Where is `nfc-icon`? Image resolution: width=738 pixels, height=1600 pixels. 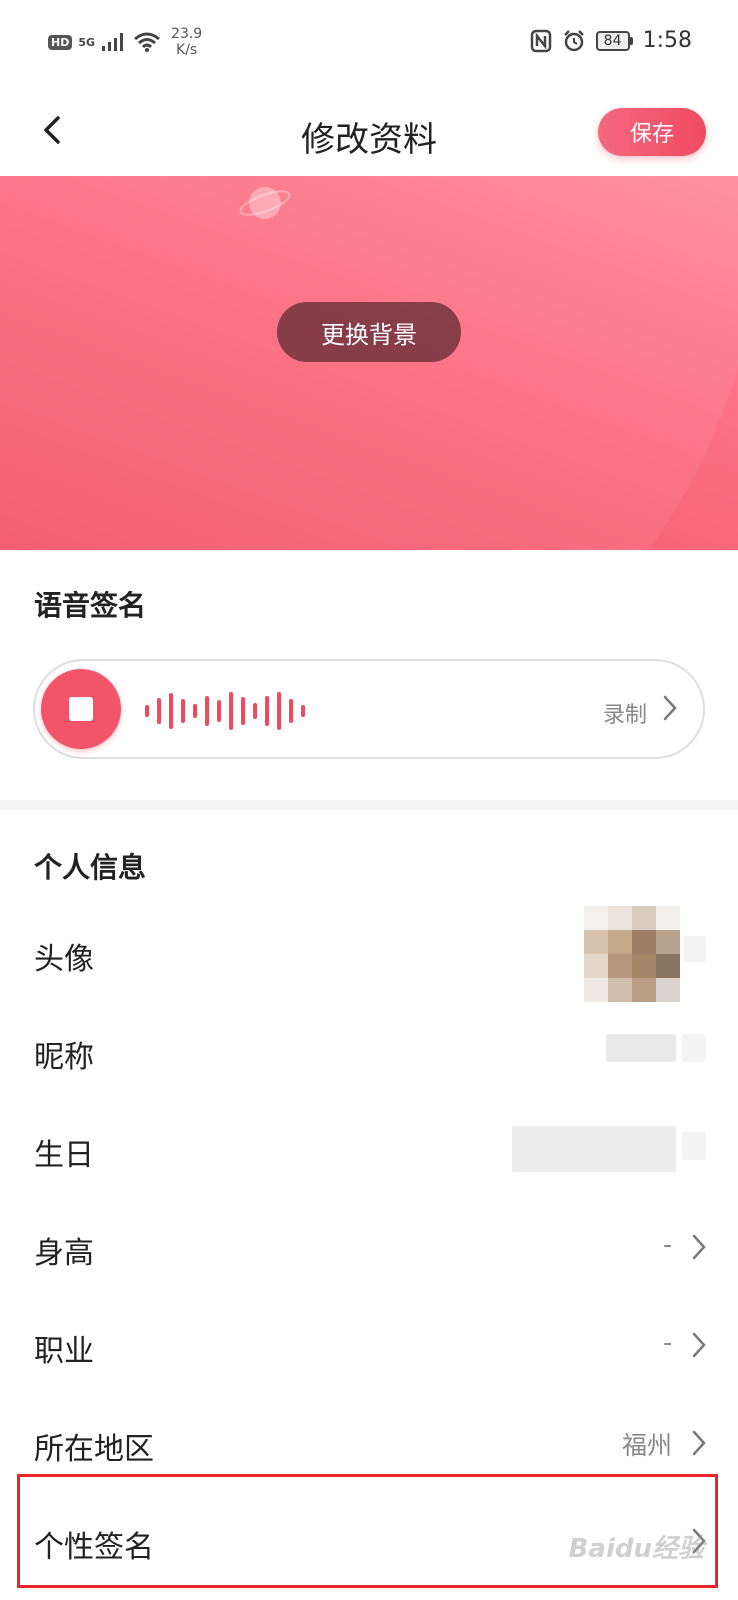 nfc-icon is located at coordinates (540, 40).